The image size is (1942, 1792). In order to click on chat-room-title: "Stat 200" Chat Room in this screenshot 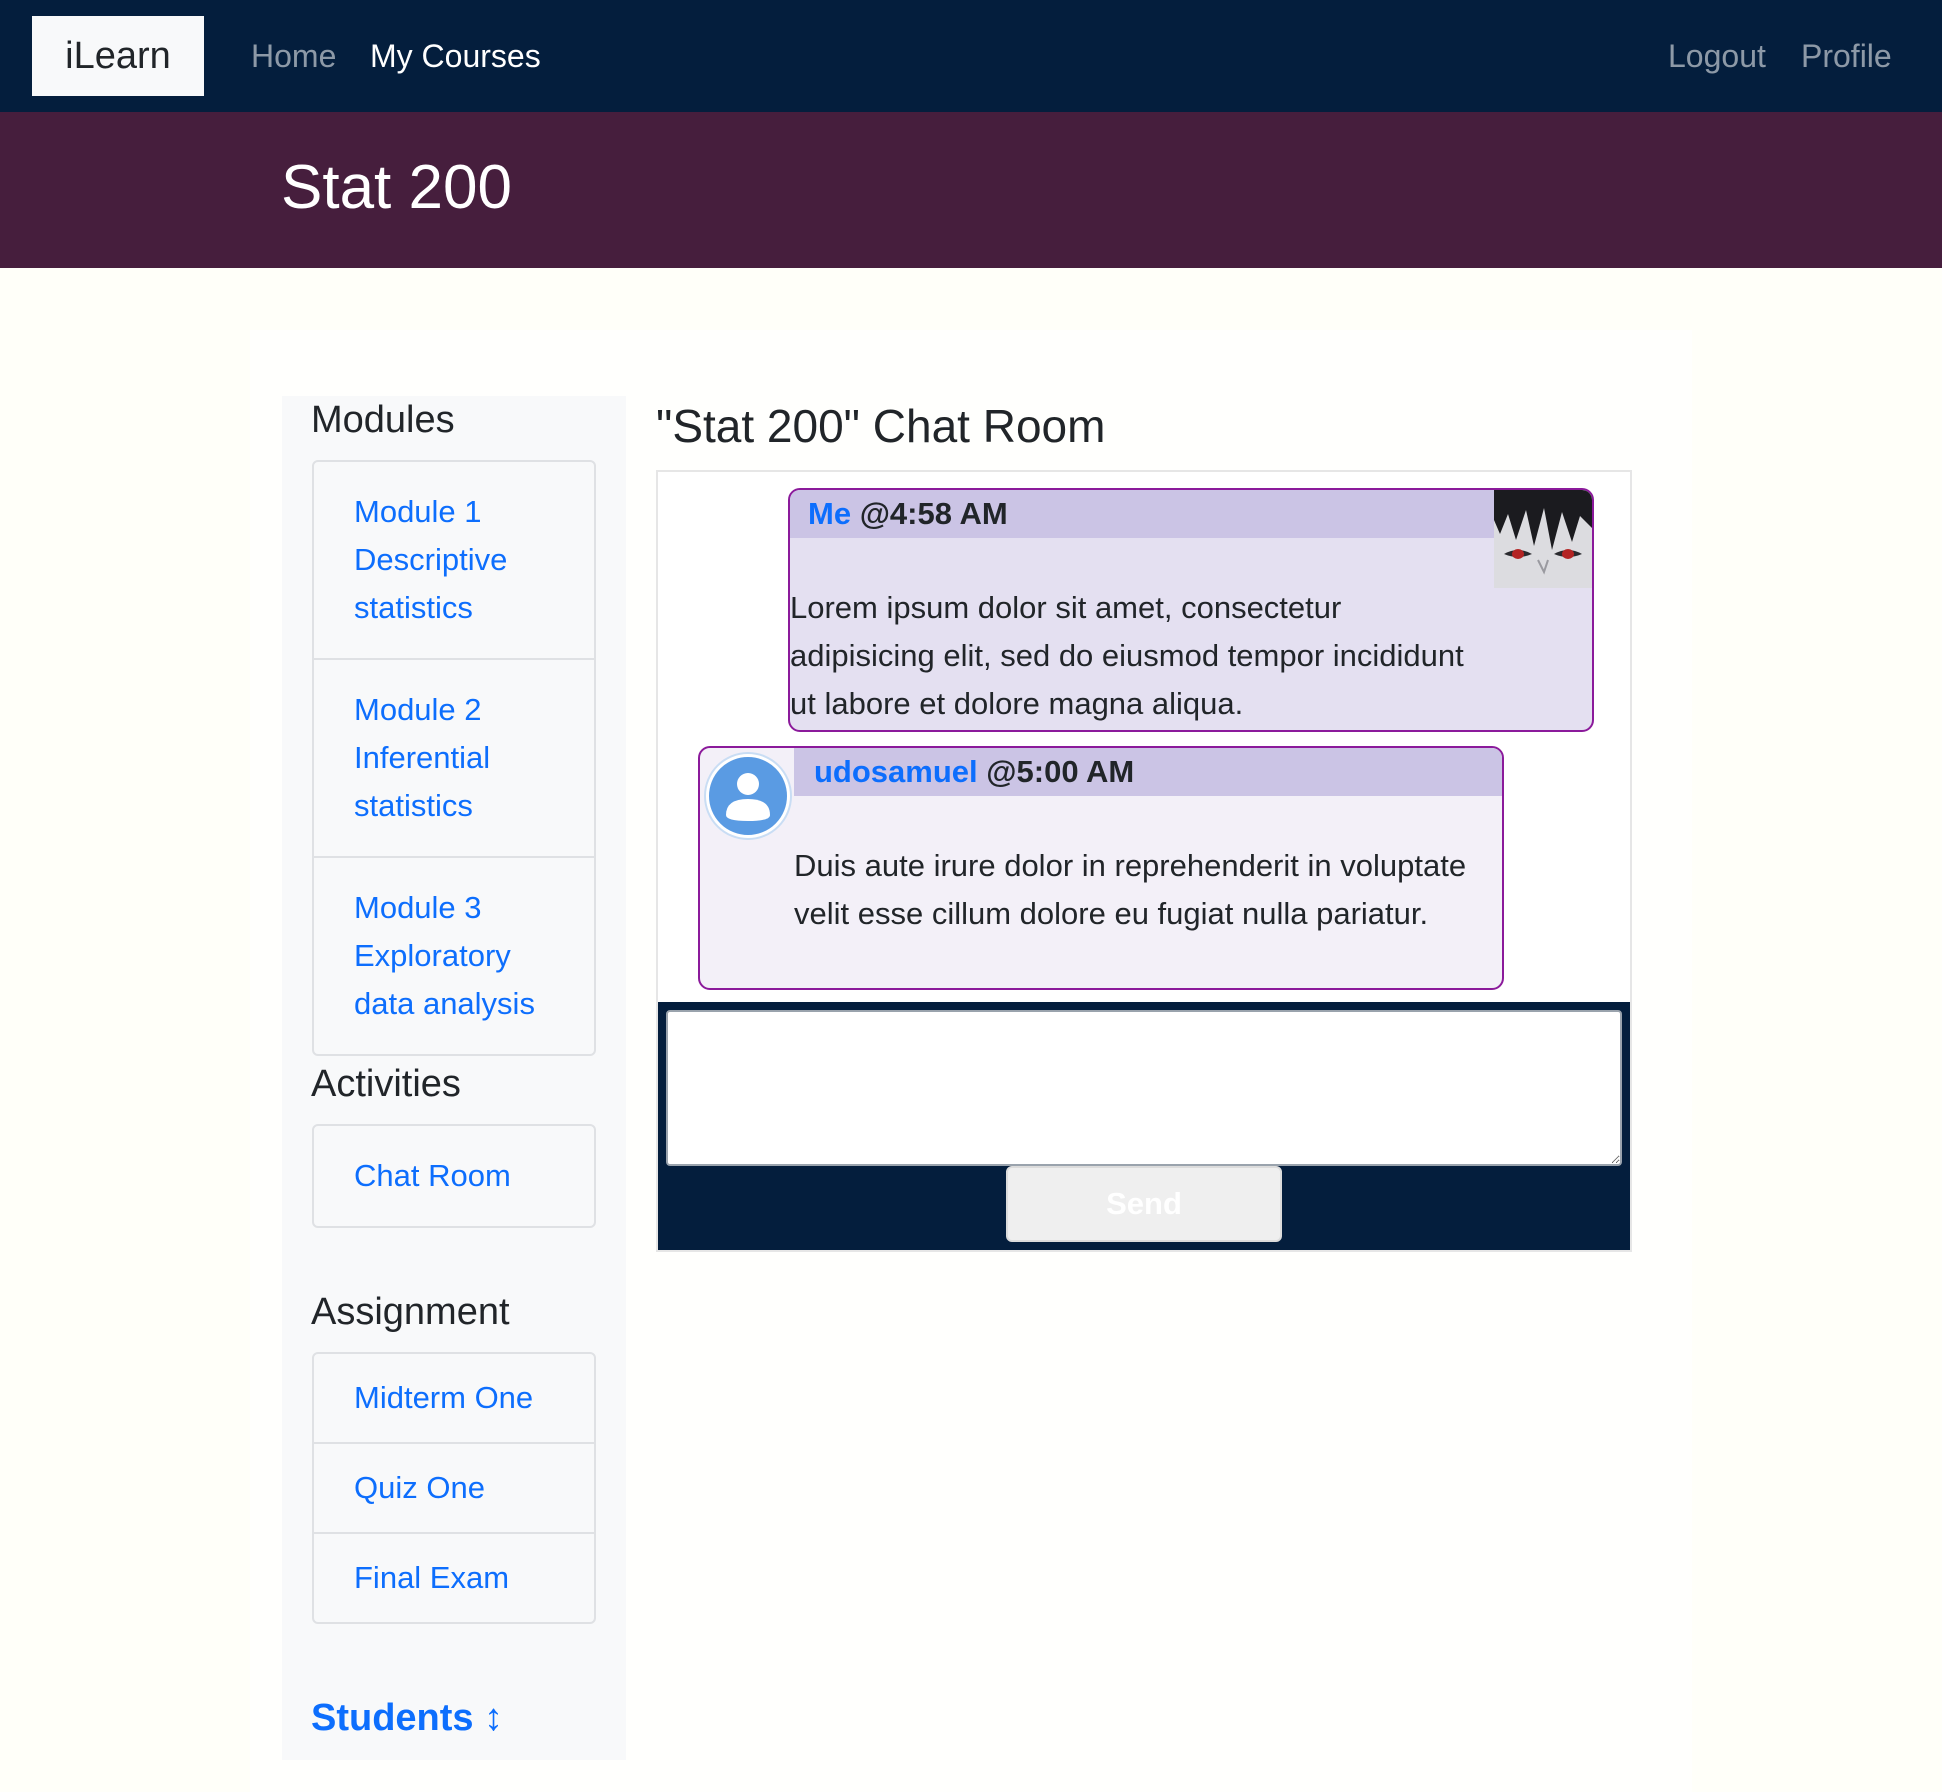, I will do `click(881, 426)`.